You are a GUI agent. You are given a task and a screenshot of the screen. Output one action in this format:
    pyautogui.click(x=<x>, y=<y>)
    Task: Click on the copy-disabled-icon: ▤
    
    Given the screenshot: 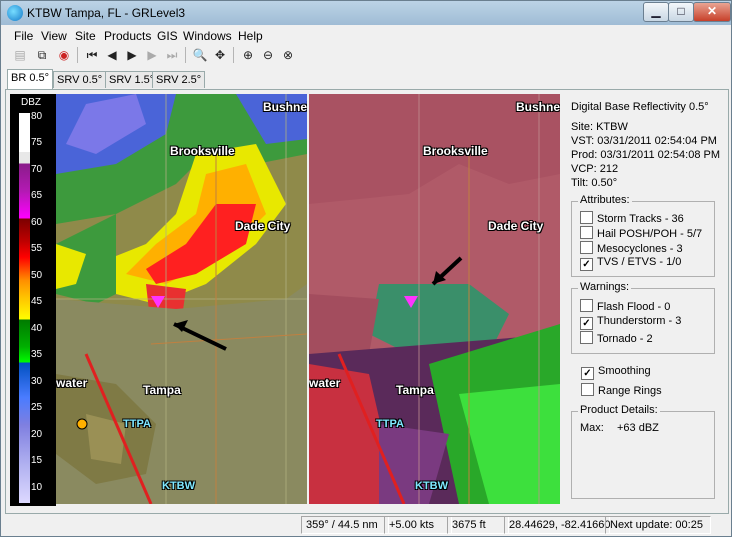 What is the action you would take?
    pyautogui.click(x=20, y=55)
    